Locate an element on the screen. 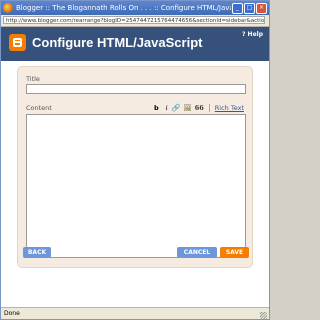 Image resolution: width=320 pixels, height=320 pixels. italic-button: i is located at coordinates (167, 108).